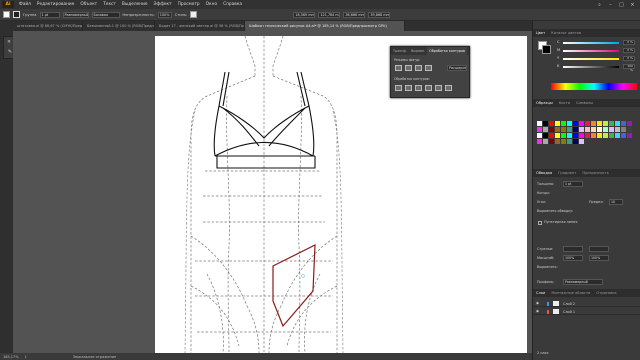 Image resolution: width=640 pixels, height=360 pixels. I want to click on tab-layers: Слои, so click(540, 293).